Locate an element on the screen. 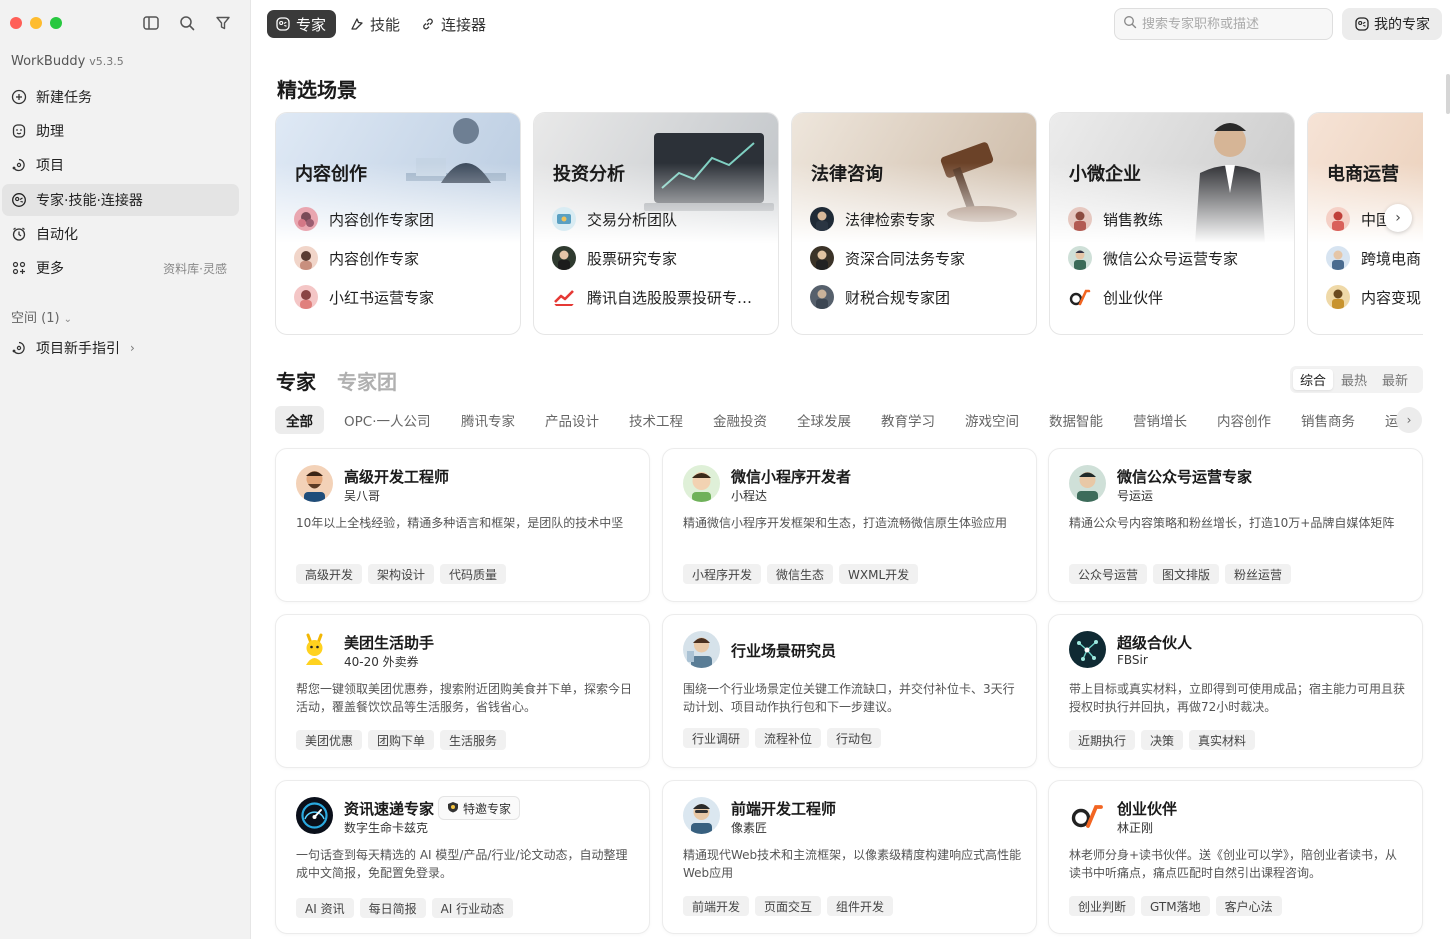  expert-author: 40-20 外卖券 is located at coordinates (381, 662).